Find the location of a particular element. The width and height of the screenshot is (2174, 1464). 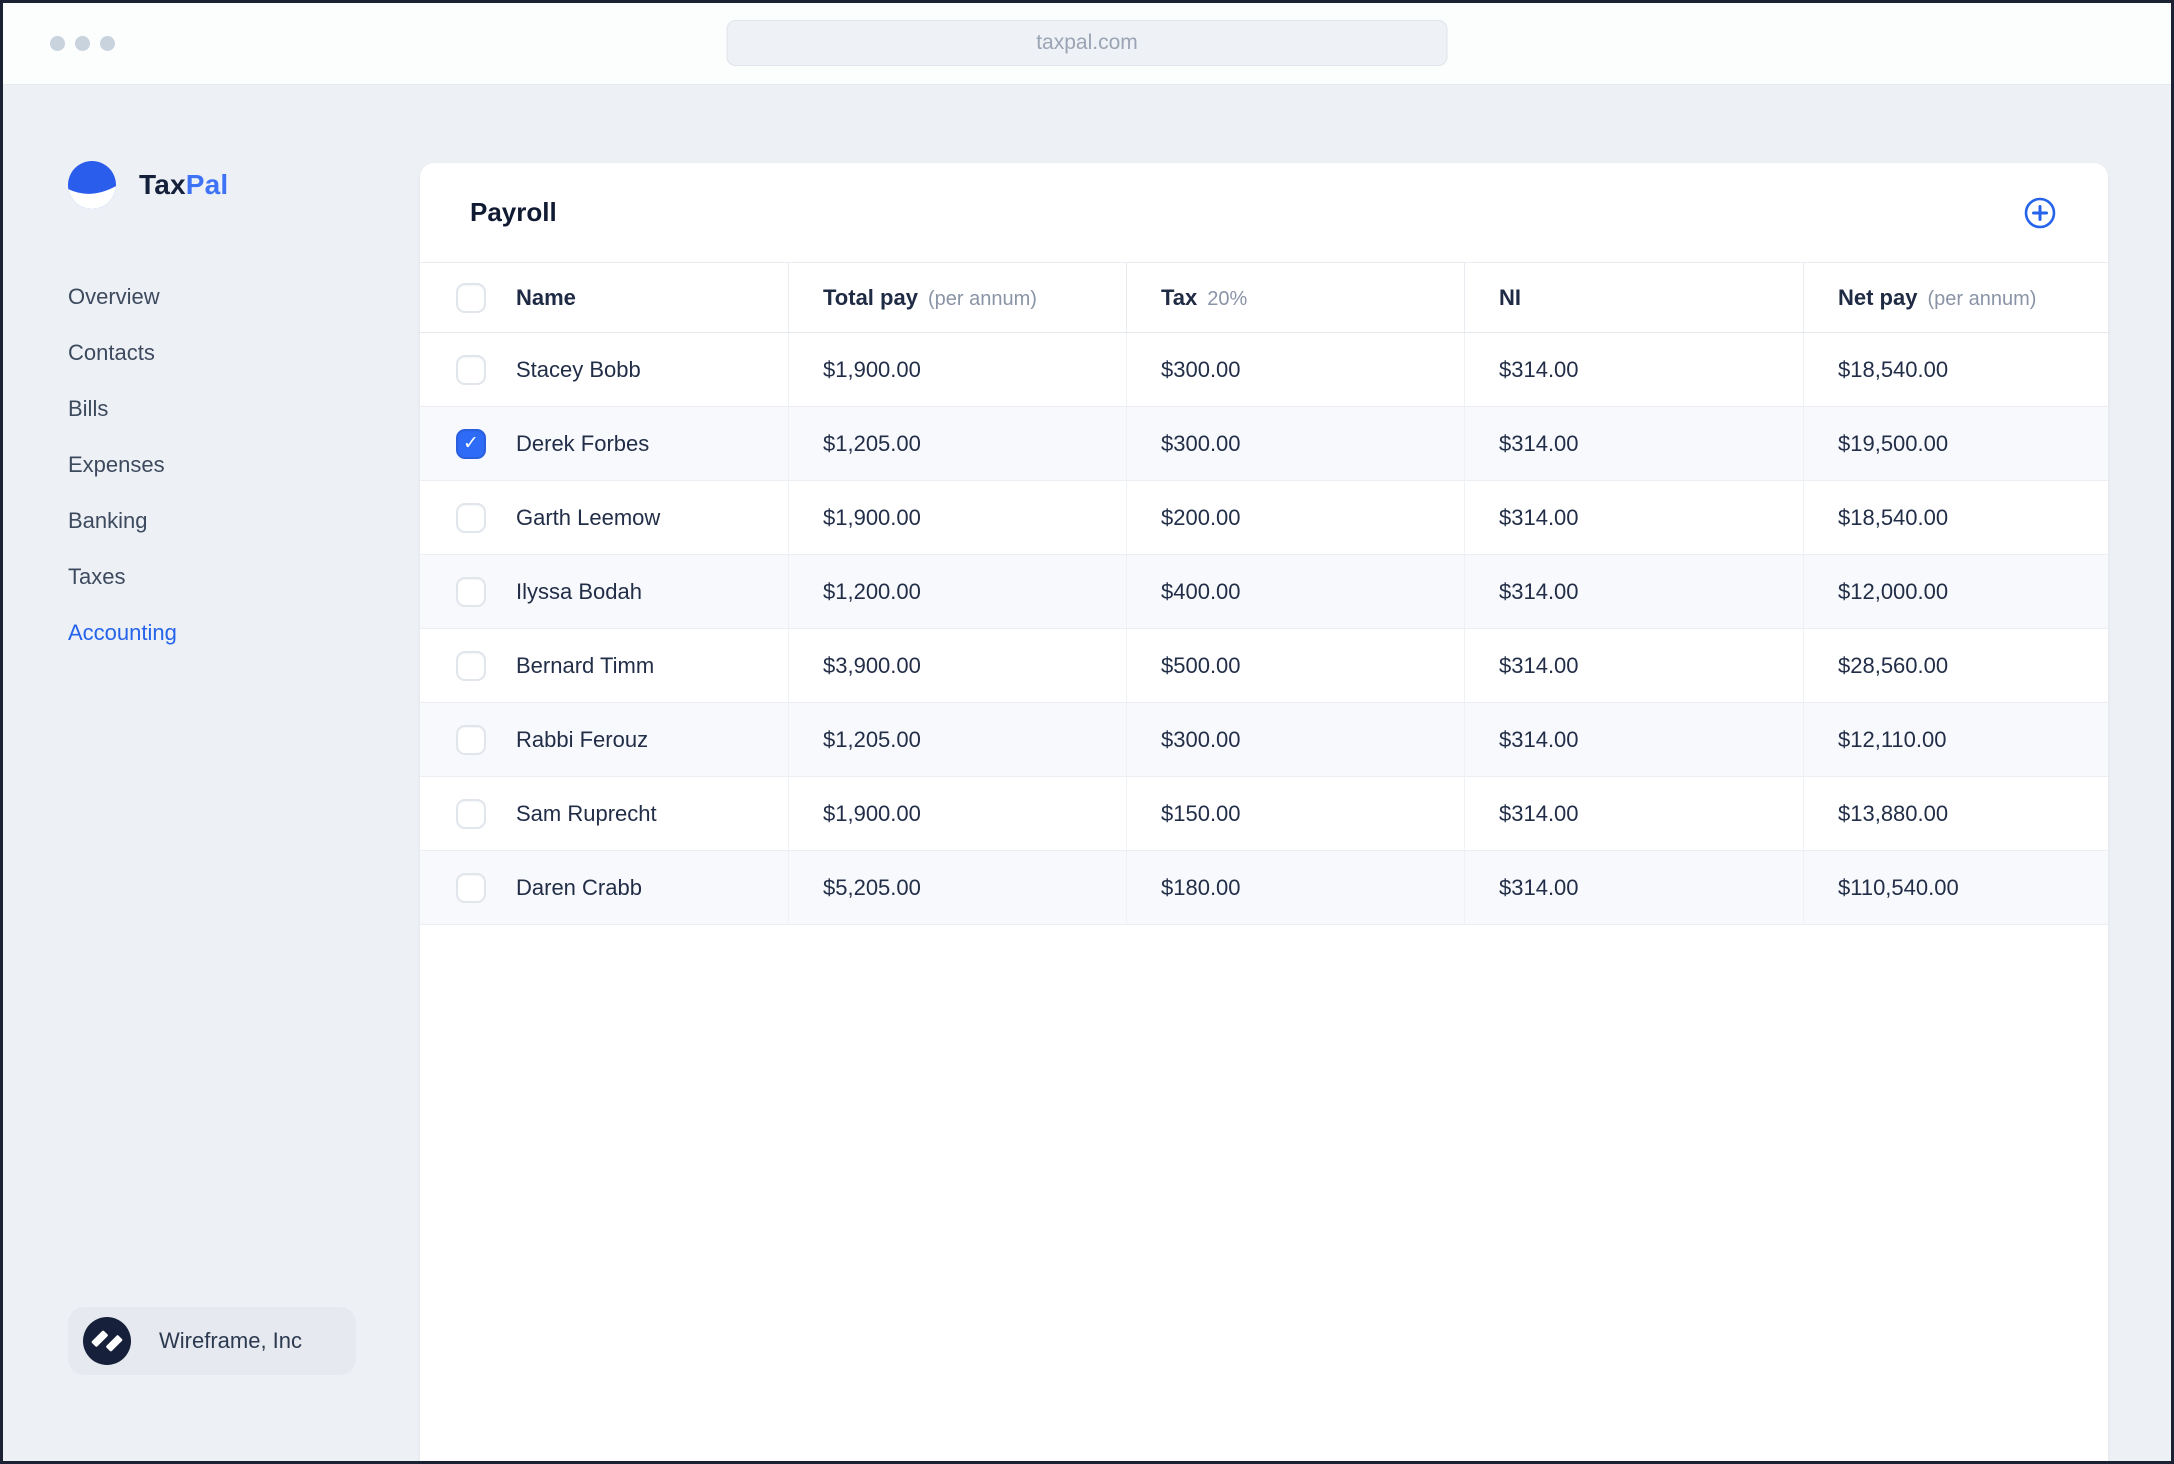

plus-circle-icon is located at coordinates (2040, 213).